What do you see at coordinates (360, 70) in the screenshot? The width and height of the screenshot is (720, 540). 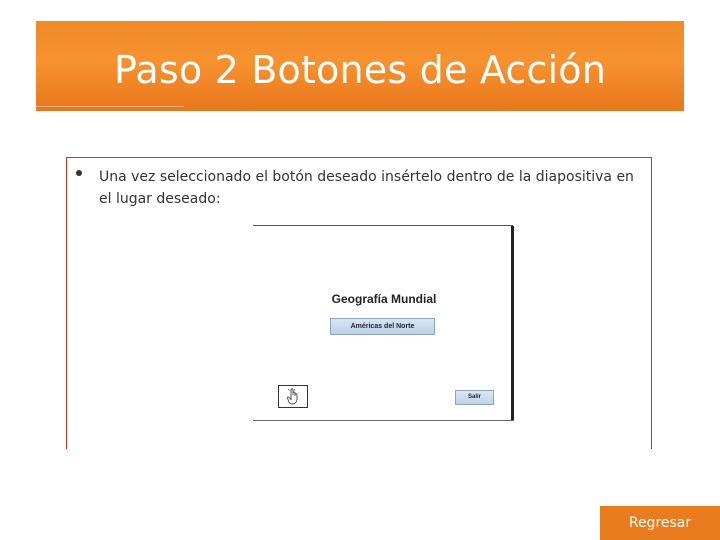 I see `page-title: Paso 2 Botones de Acción` at bounding box center [360, 70].